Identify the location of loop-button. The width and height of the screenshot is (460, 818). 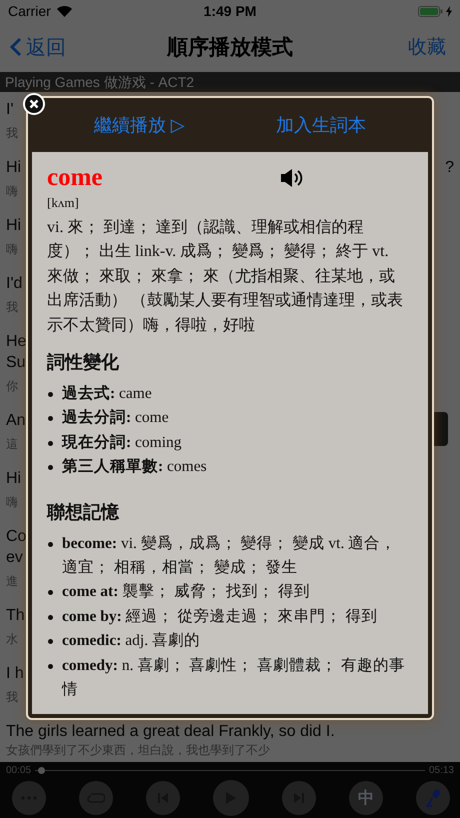
(96, 798).